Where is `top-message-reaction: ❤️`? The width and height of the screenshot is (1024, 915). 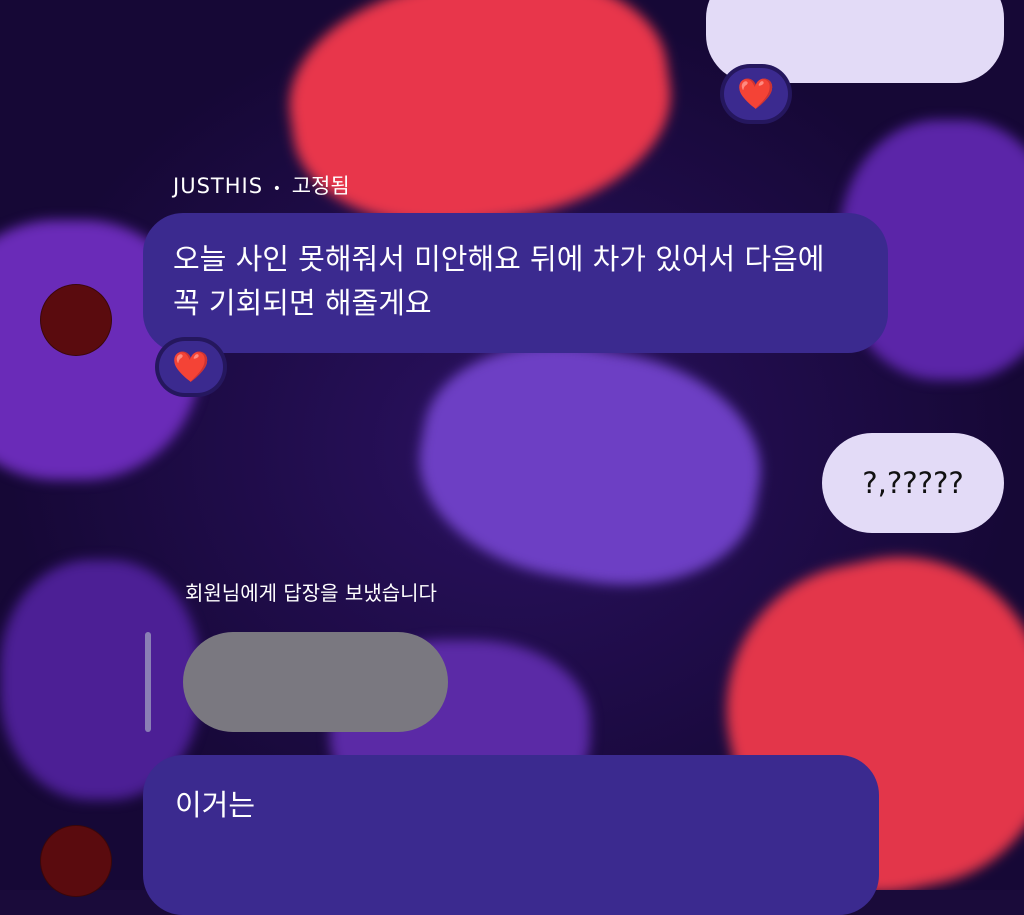
top-message-reaction: ❤️ is located at coordinates (756, 94).